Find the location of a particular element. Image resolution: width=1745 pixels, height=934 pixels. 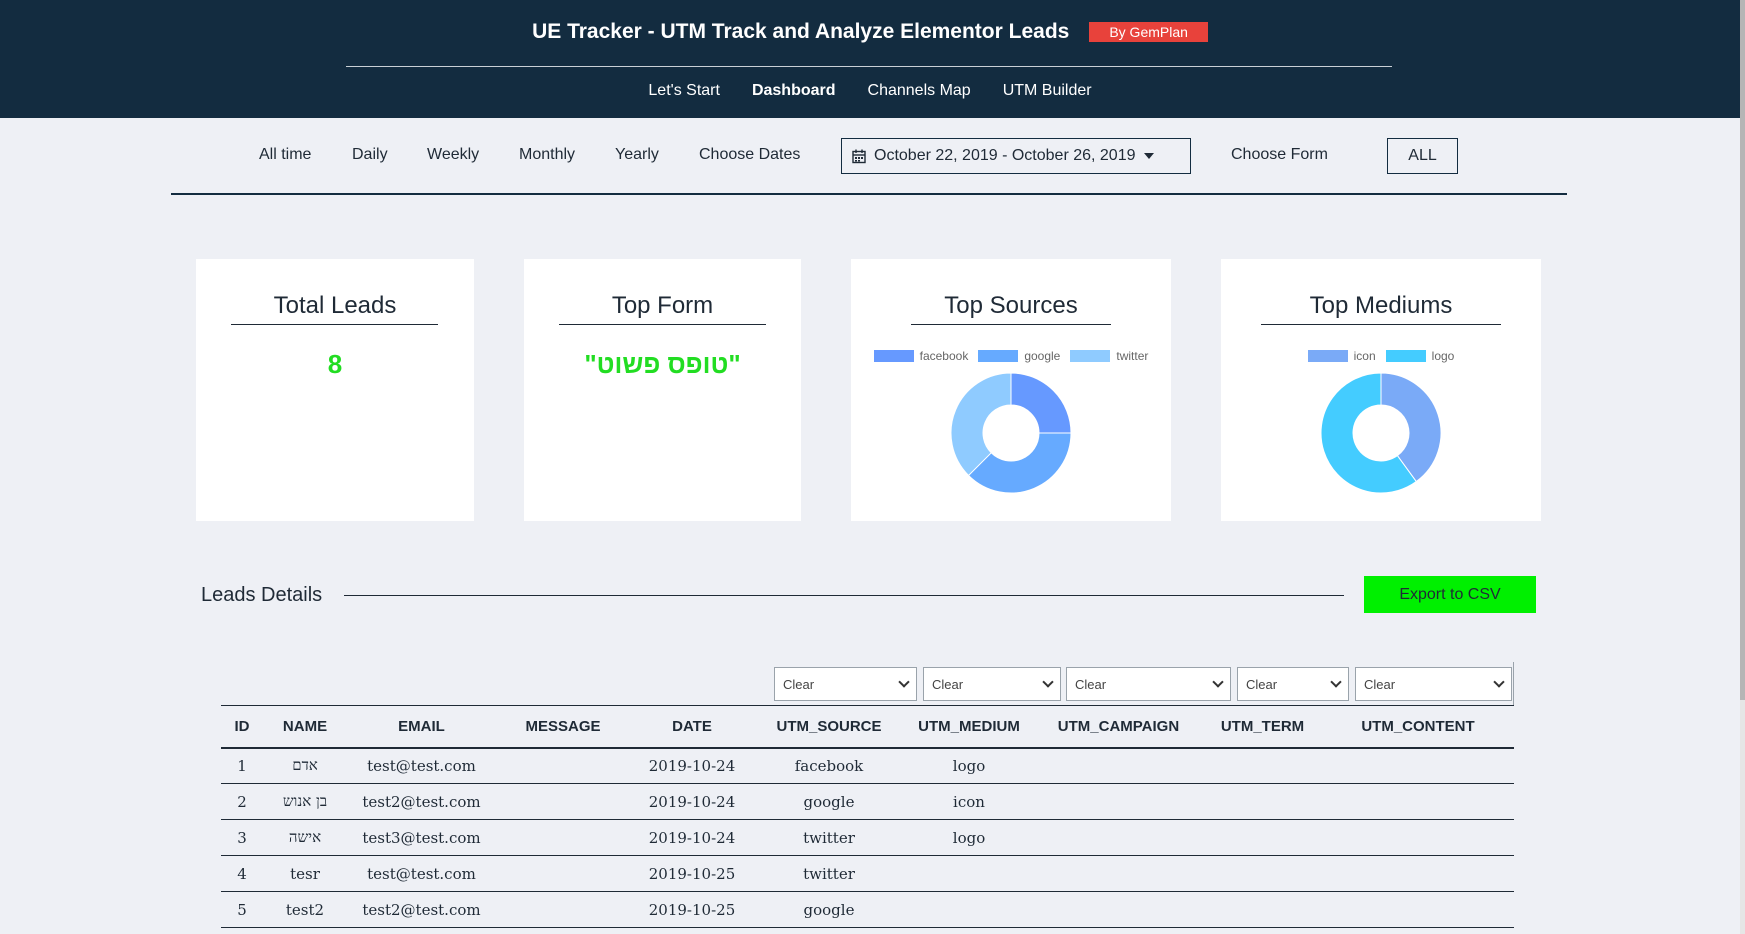

table-cell: 4 is located at coordinates (242, 873).